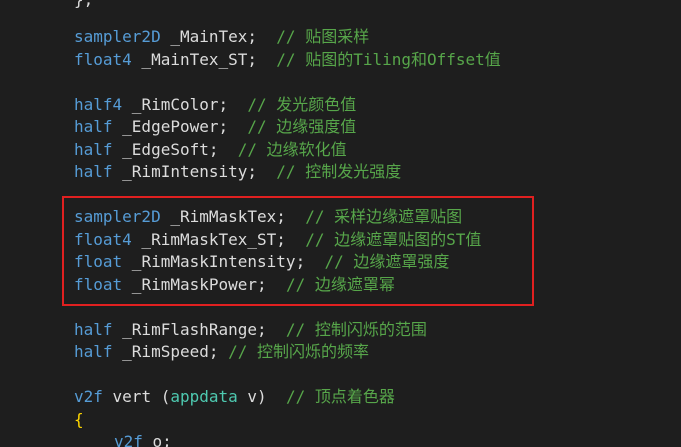 Image resolution: width=681 pixels, height=447 pixels. What do you see at coordinates (388, 59) in the screenshot?
I see `code-token: // 贴图的Tiling和Offset值` at bounding box center [388, 59].